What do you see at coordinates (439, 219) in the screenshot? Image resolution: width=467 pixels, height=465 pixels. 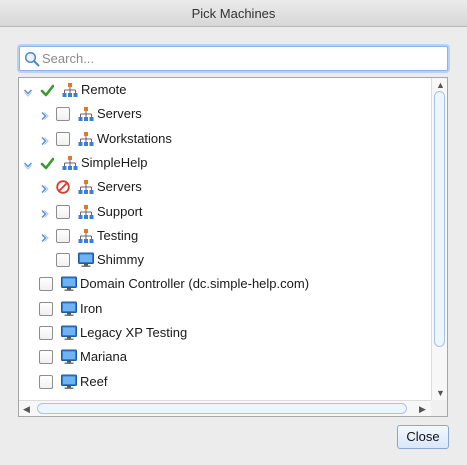 I see `vertical-scroll-thumb` at bounding box center [439, 219].